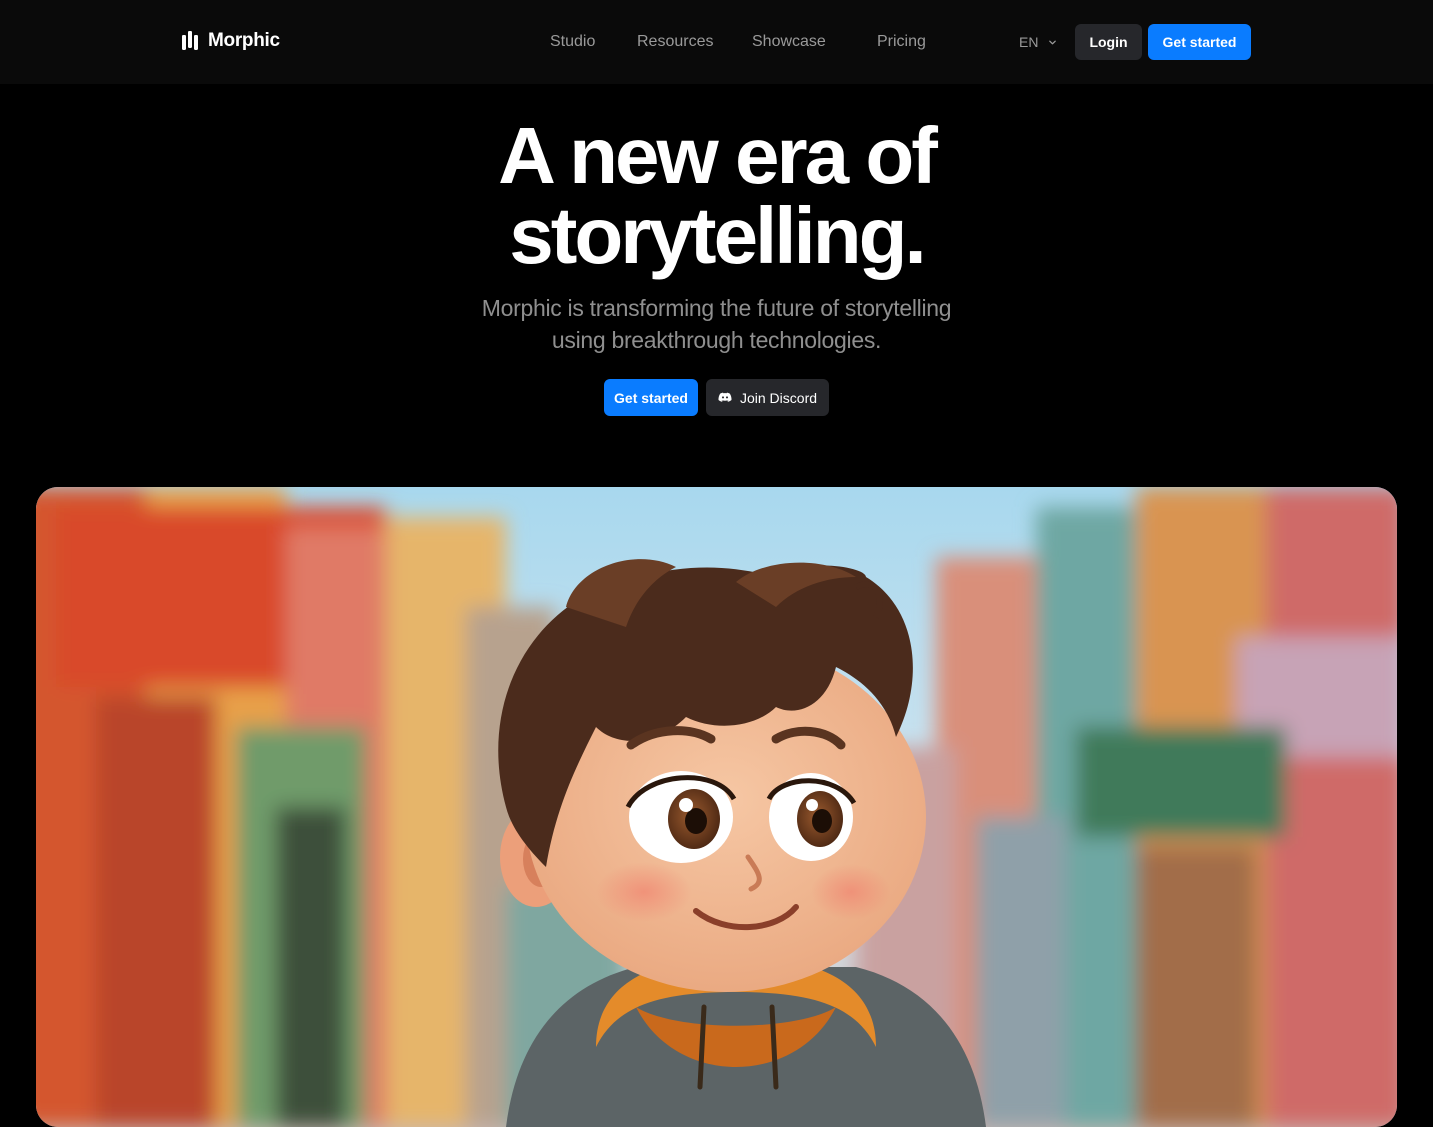  I want to click on brand-name: Morphic, so click(244, 40).